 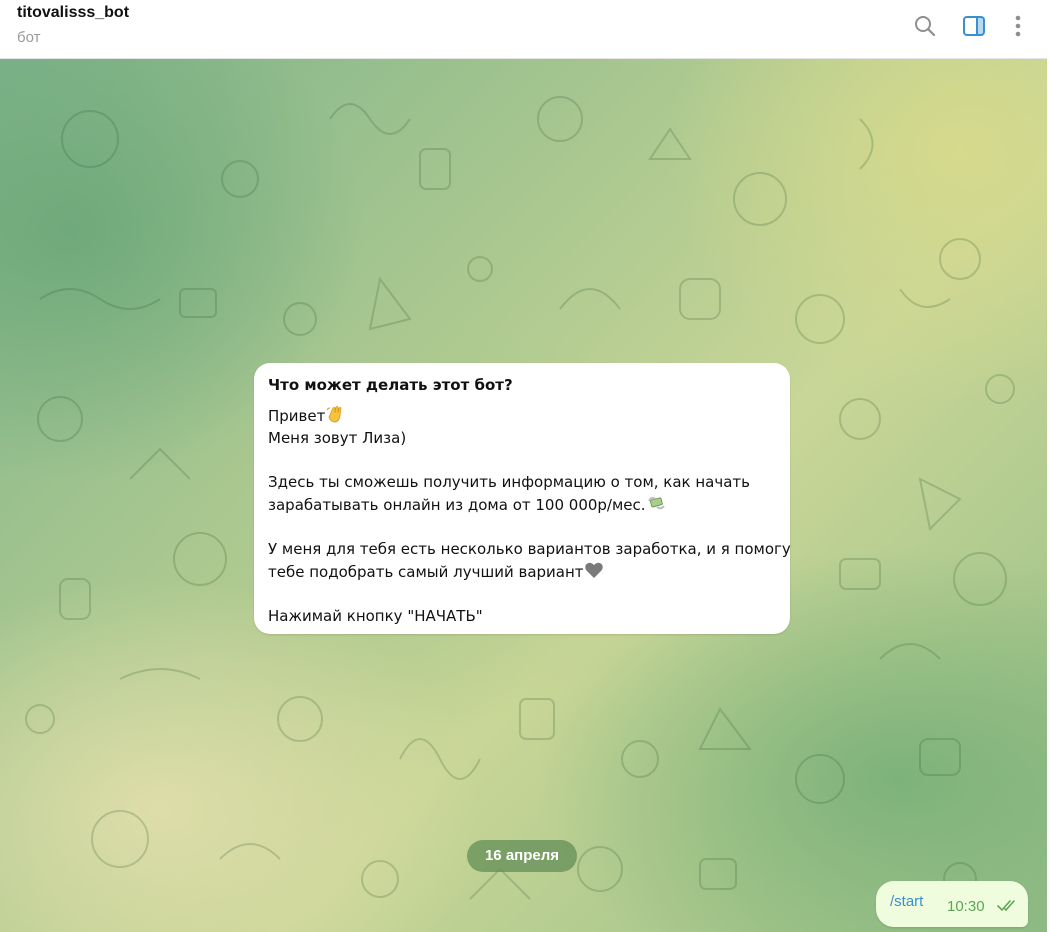 I want to click on sidebar-panel-icon, so click(x=974, y=26).